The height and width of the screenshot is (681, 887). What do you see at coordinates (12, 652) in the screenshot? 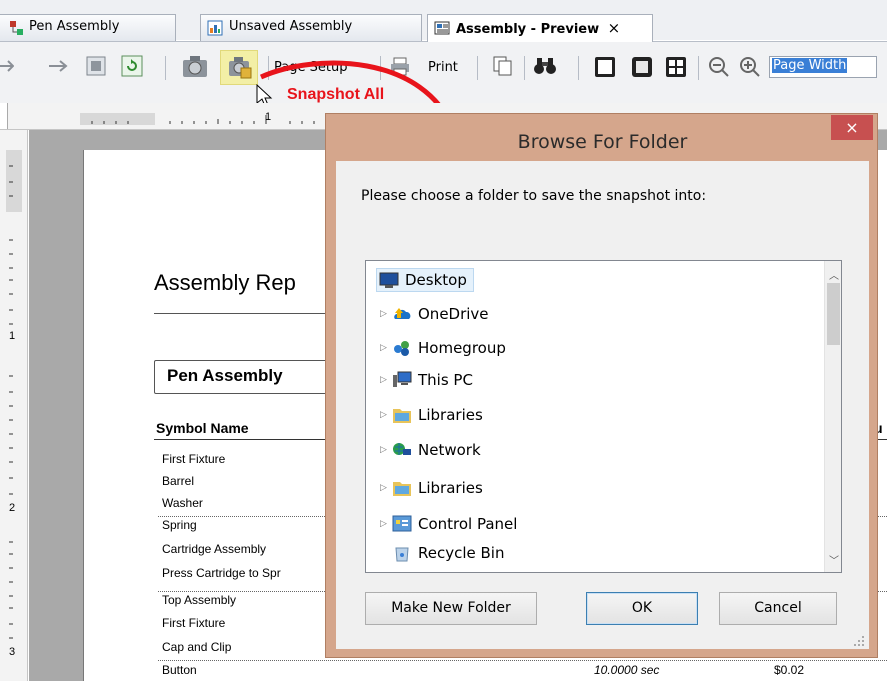
I see `ruler-label: 3` at bounding box center [12, 652].